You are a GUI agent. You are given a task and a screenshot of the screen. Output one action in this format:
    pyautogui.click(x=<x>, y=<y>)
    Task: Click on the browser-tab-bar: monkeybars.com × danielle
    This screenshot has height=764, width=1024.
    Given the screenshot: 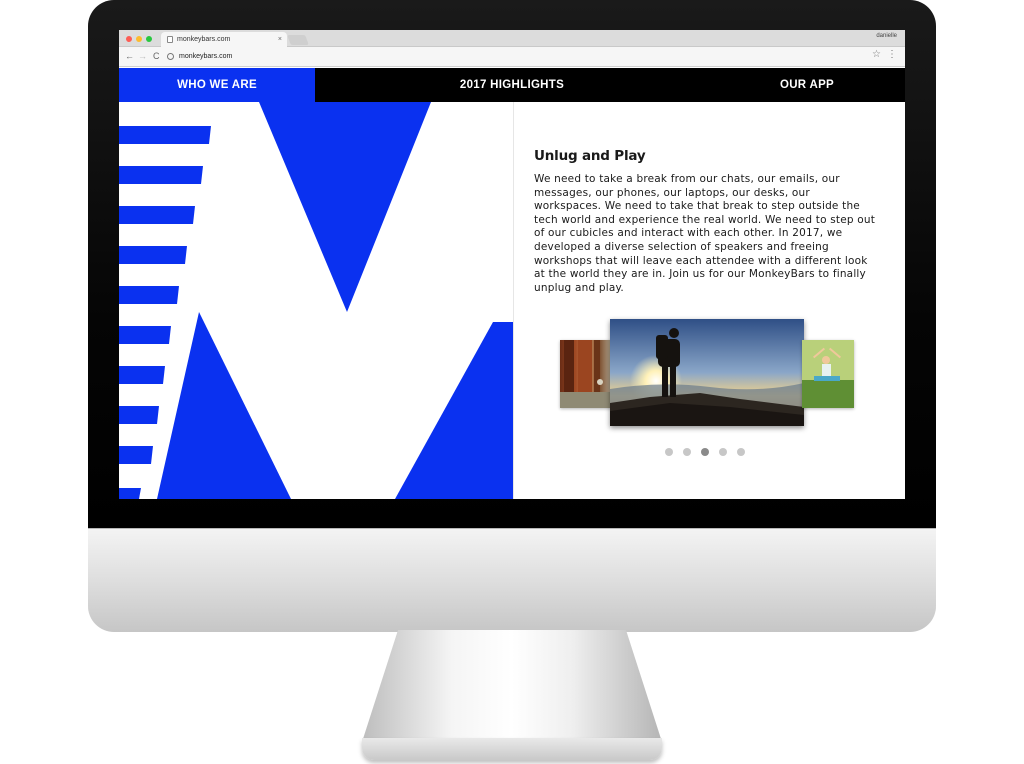 What is the action you would take?
    pyautogui.click(x=512, y=38)
    